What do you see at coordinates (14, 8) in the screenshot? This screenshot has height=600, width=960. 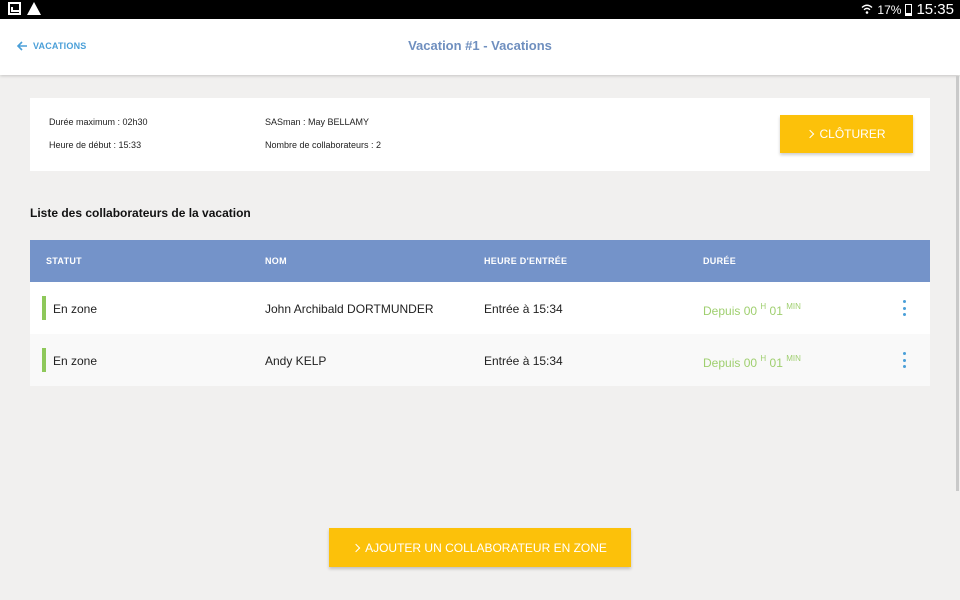 I see `gallery-notification-icon` at bounding box center [14, 8].